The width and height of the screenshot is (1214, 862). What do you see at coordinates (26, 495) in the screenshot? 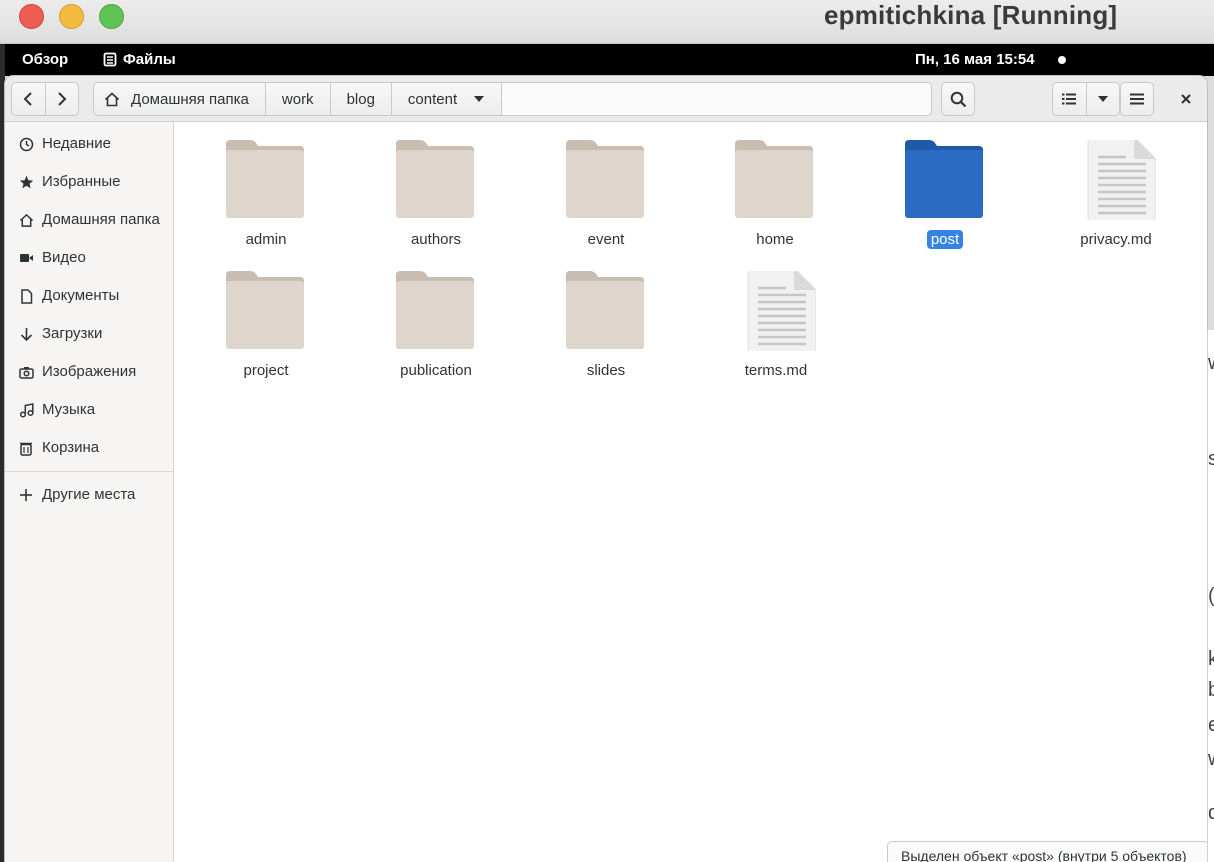
I see `plus-icon` at bounding box center [26, 495].